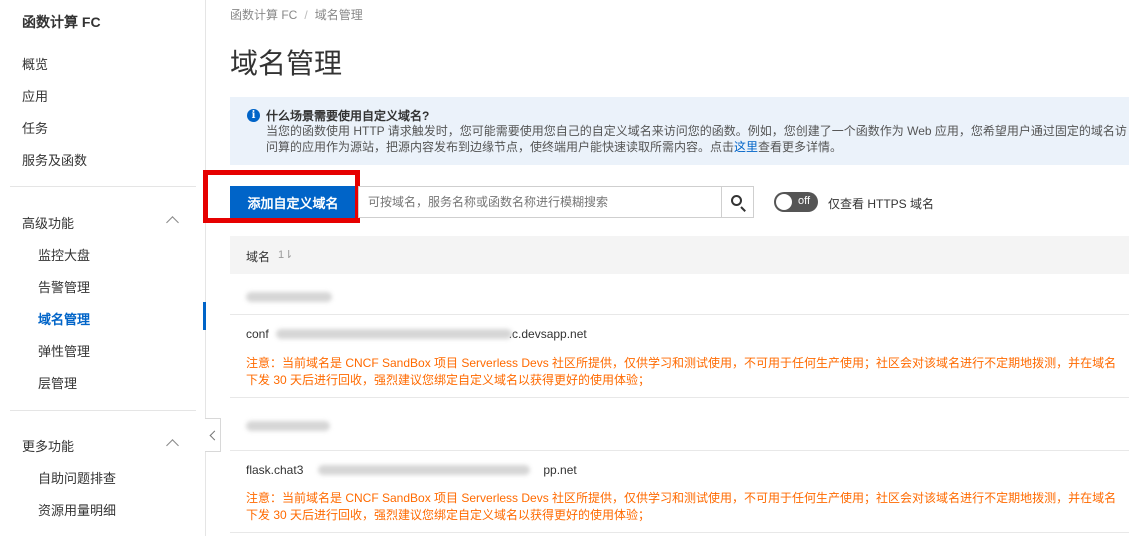 The width and height of the screenshot is (1129, 536). What do you see at coordinates (57, 382) in the screenshot?
I see `sidebar-item-layers: 层管理` at bounding box center [57, 382].